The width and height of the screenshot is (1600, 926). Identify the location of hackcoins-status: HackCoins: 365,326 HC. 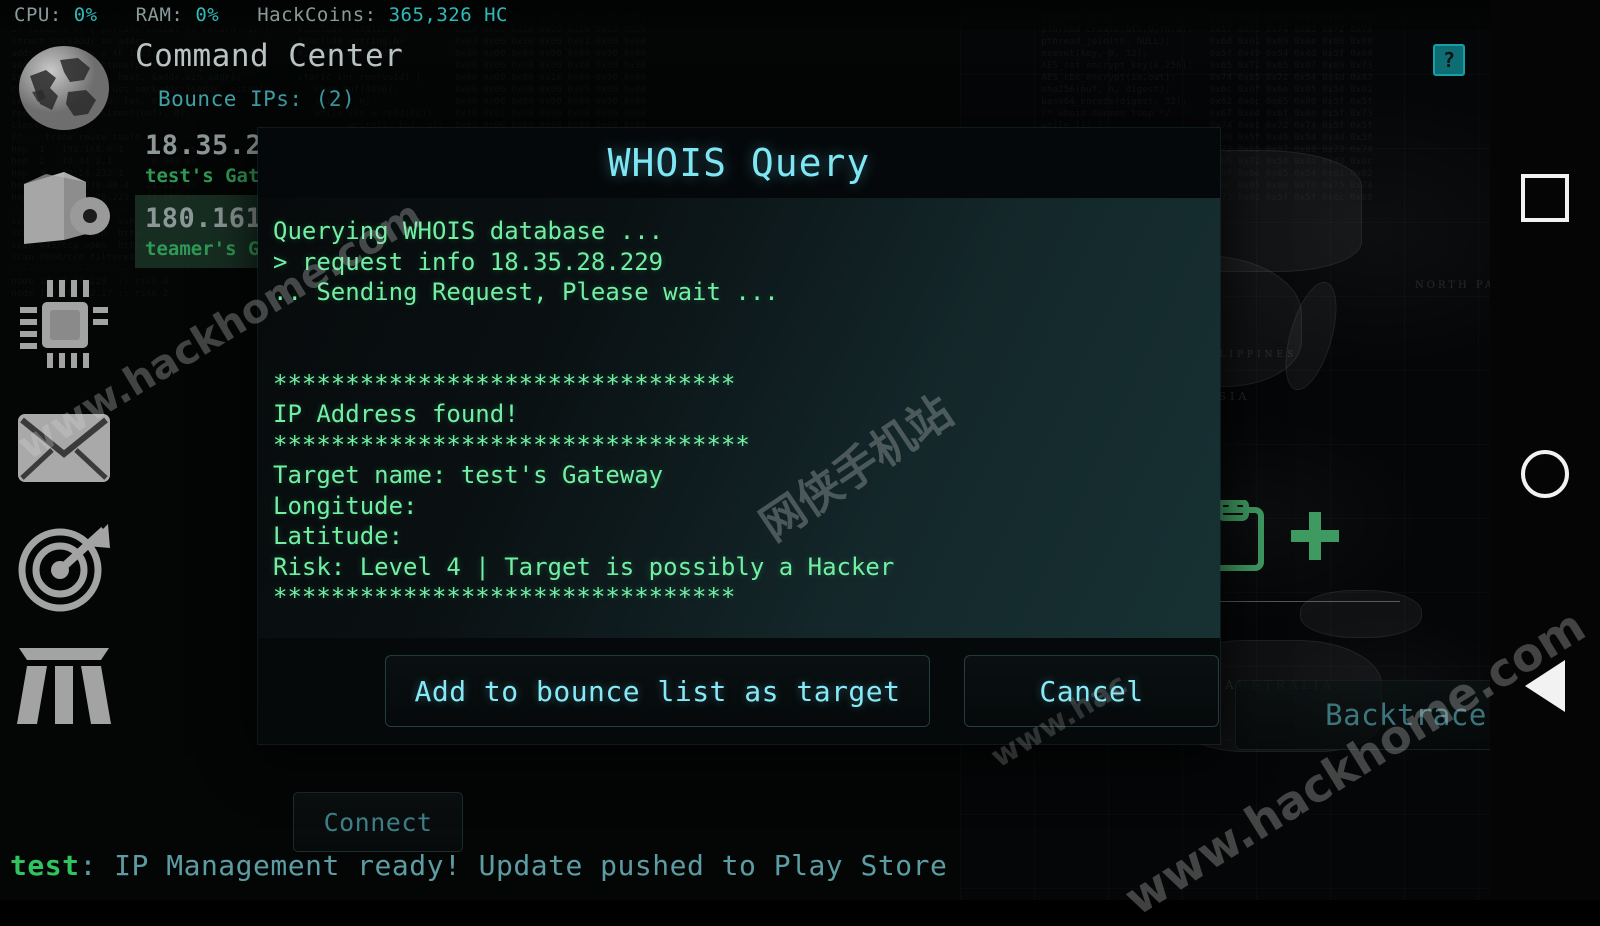
(382, 15).